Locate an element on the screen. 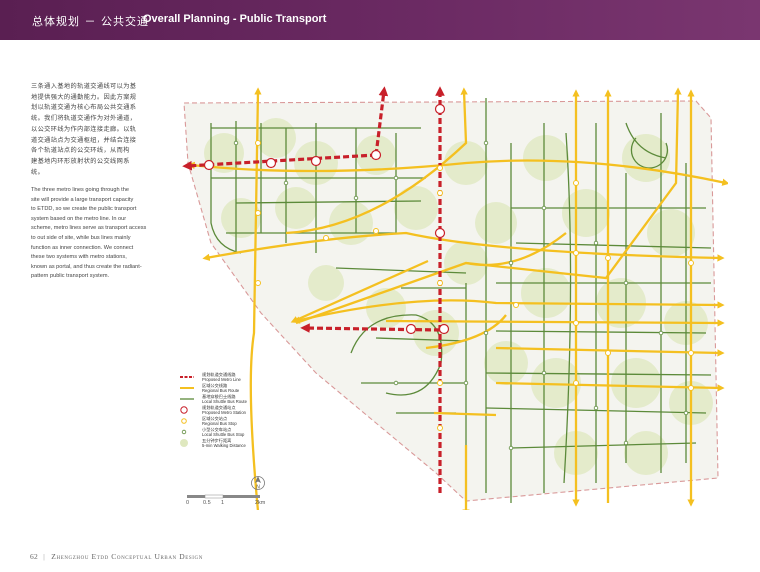 Image resolution: width=760 pixels, height=572 pixels. legend-item-regional-stop: 区域公交站点 Regional Bus Stop is located at coordinates (240, 421).